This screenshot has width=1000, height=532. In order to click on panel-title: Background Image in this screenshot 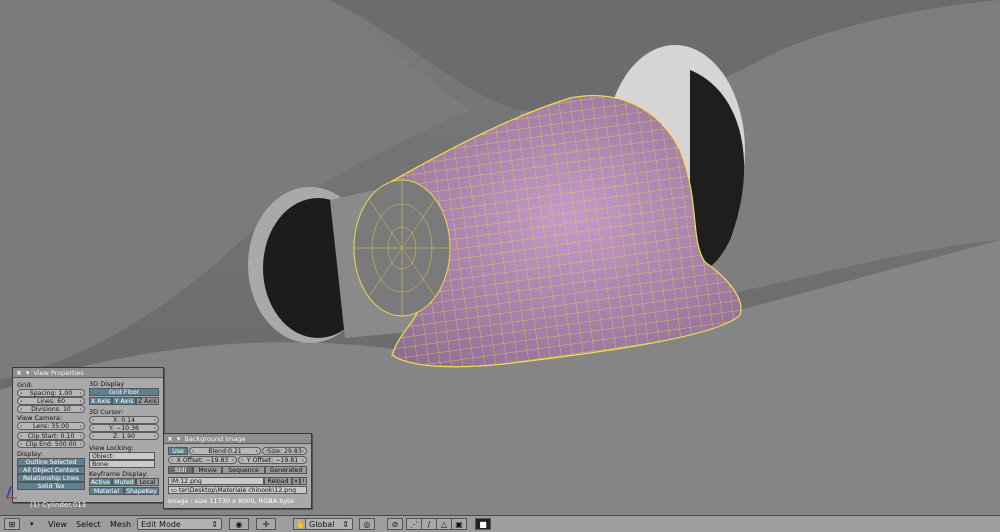, I will do `click(215, 438)`.